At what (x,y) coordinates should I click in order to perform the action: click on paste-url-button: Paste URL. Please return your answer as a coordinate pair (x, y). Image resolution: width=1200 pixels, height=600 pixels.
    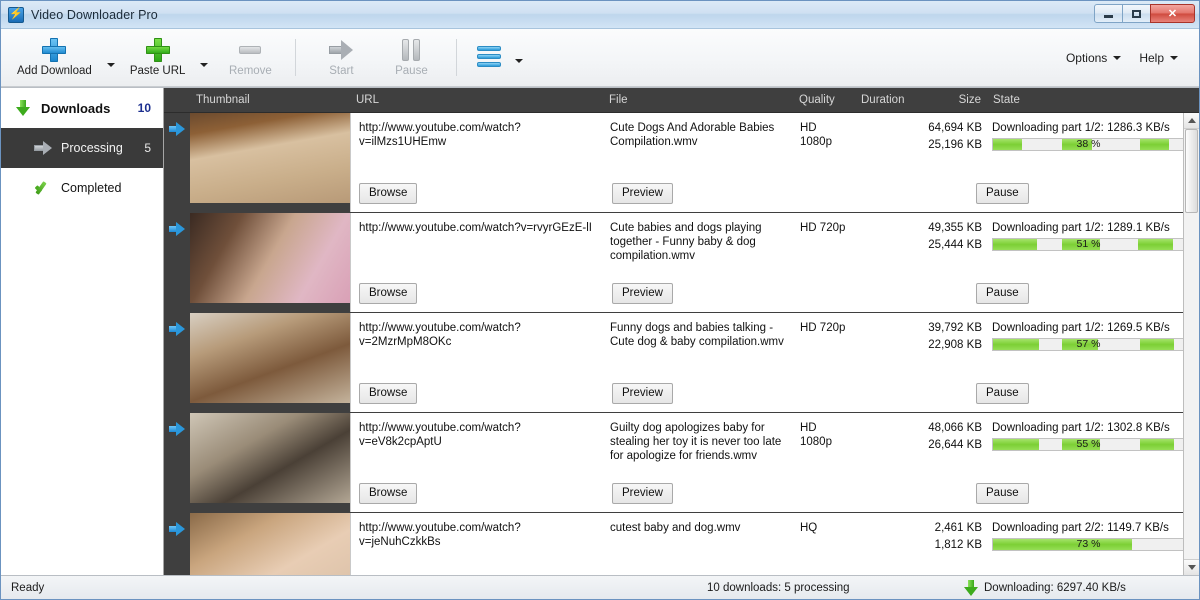
    Looking at the image, I should click on (158, 57).